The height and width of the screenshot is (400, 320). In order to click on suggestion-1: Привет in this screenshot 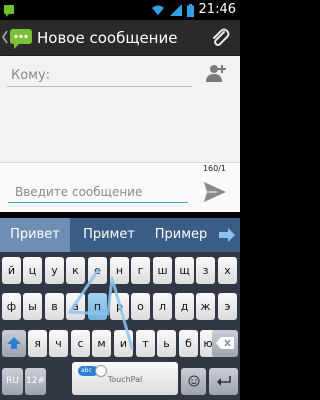, I will do `click(35, 235)`.